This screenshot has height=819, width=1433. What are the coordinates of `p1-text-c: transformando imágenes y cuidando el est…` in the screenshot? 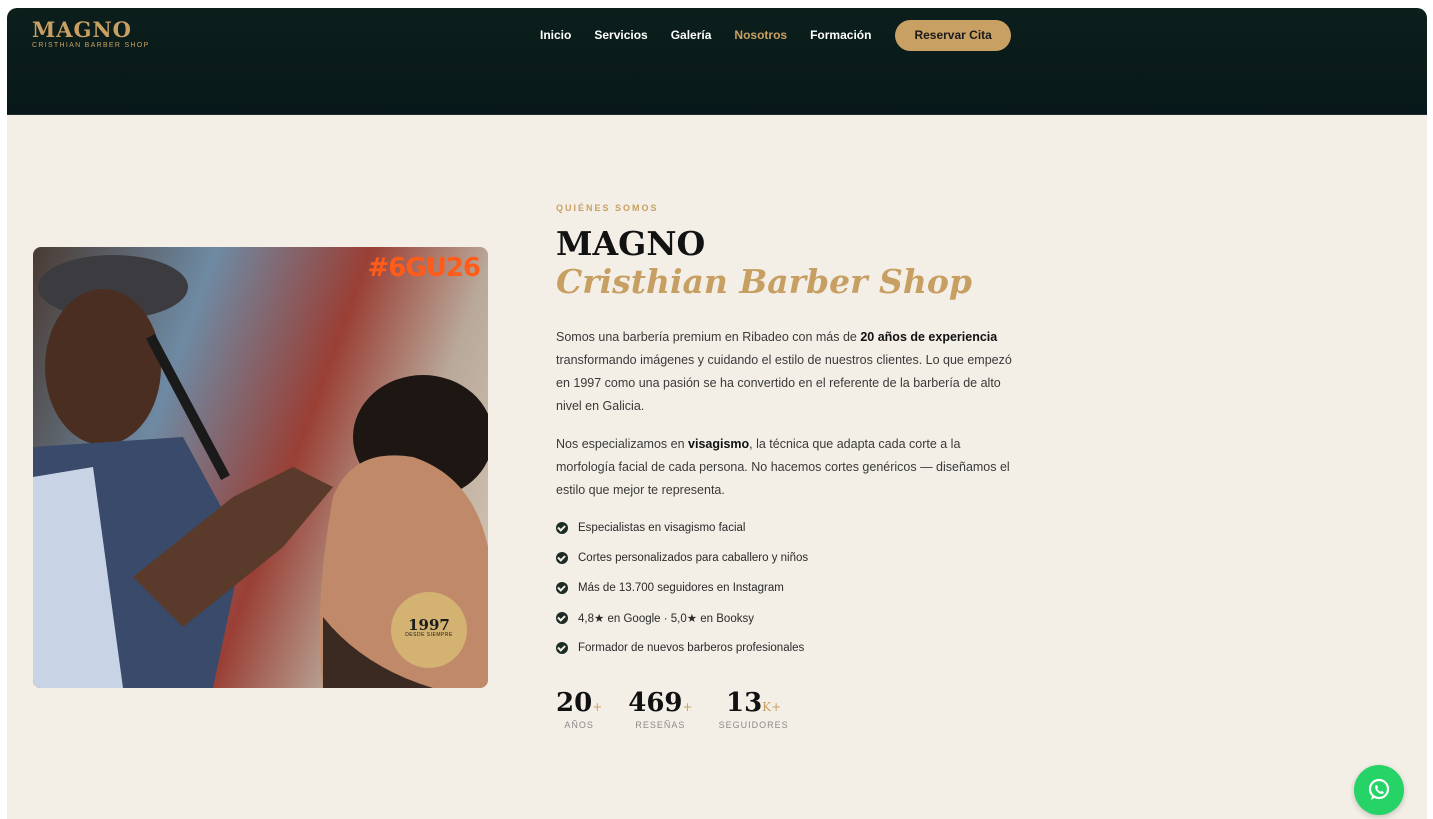 It's located at (784, 383).